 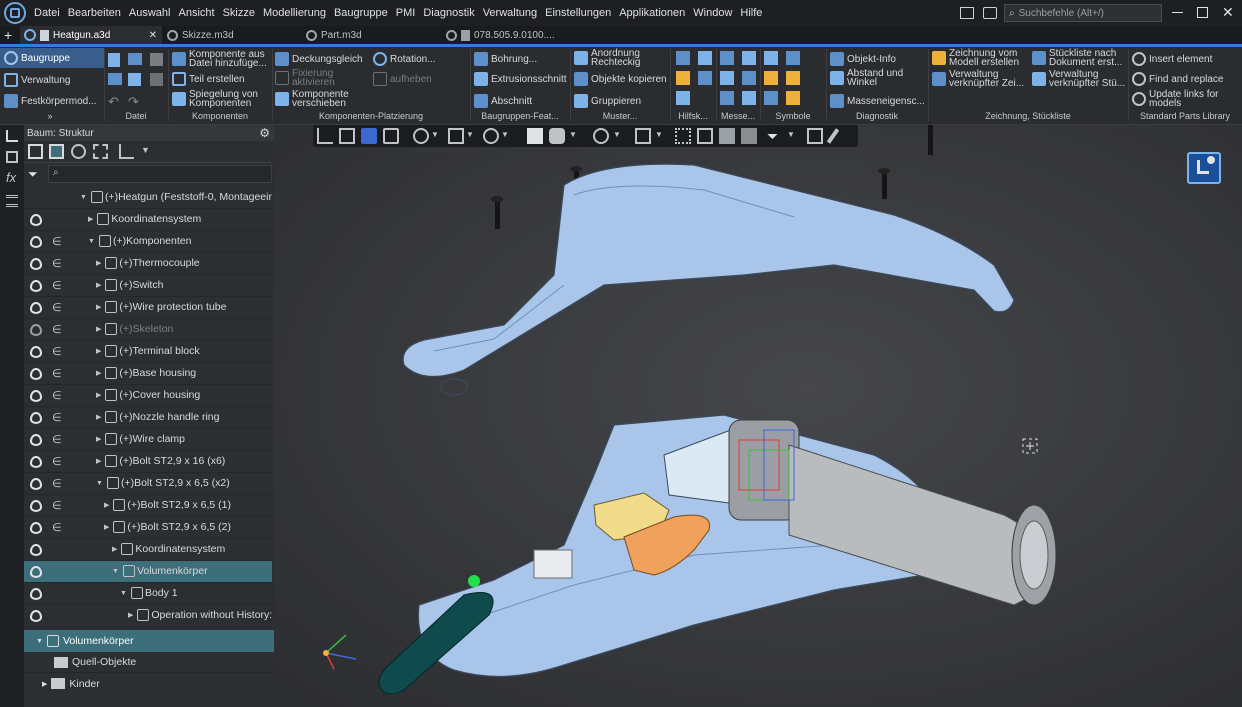 What do you see at coordinates (325, 136) in the screenshot?
I see `cursor-select-icon` at bounding box center [325, 136].